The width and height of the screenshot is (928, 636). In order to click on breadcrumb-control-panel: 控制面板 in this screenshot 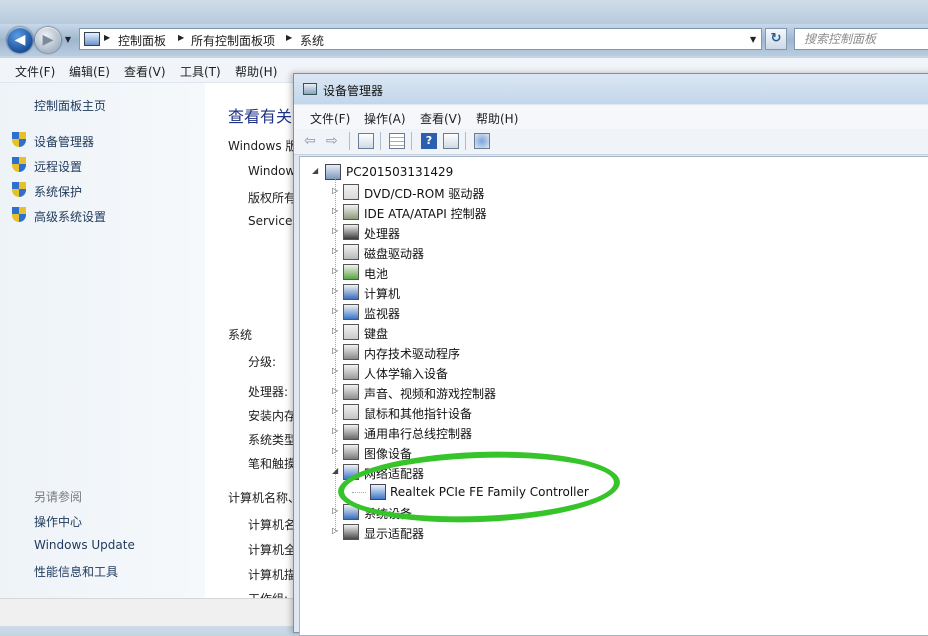, I will do `click(142, 40)`.